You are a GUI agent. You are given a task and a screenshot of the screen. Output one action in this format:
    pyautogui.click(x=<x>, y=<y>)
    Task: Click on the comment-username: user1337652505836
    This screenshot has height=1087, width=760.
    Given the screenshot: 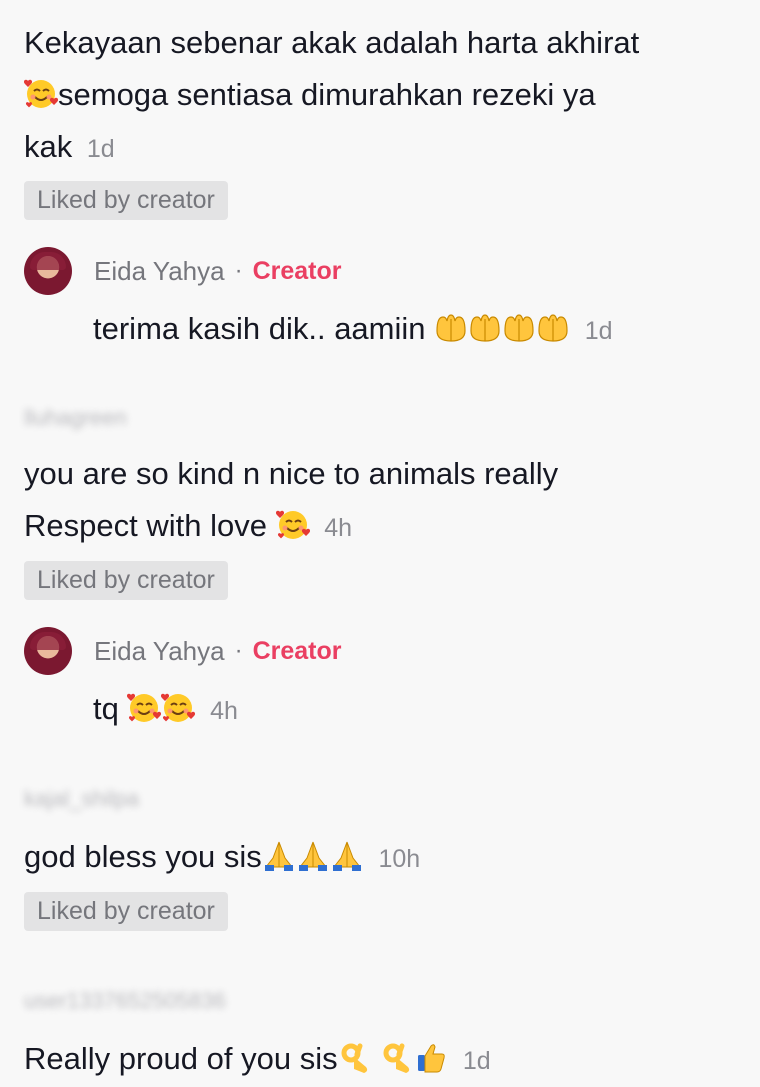 What is the action you would take?
    pyautogui.click(x=125, y=1001)
    